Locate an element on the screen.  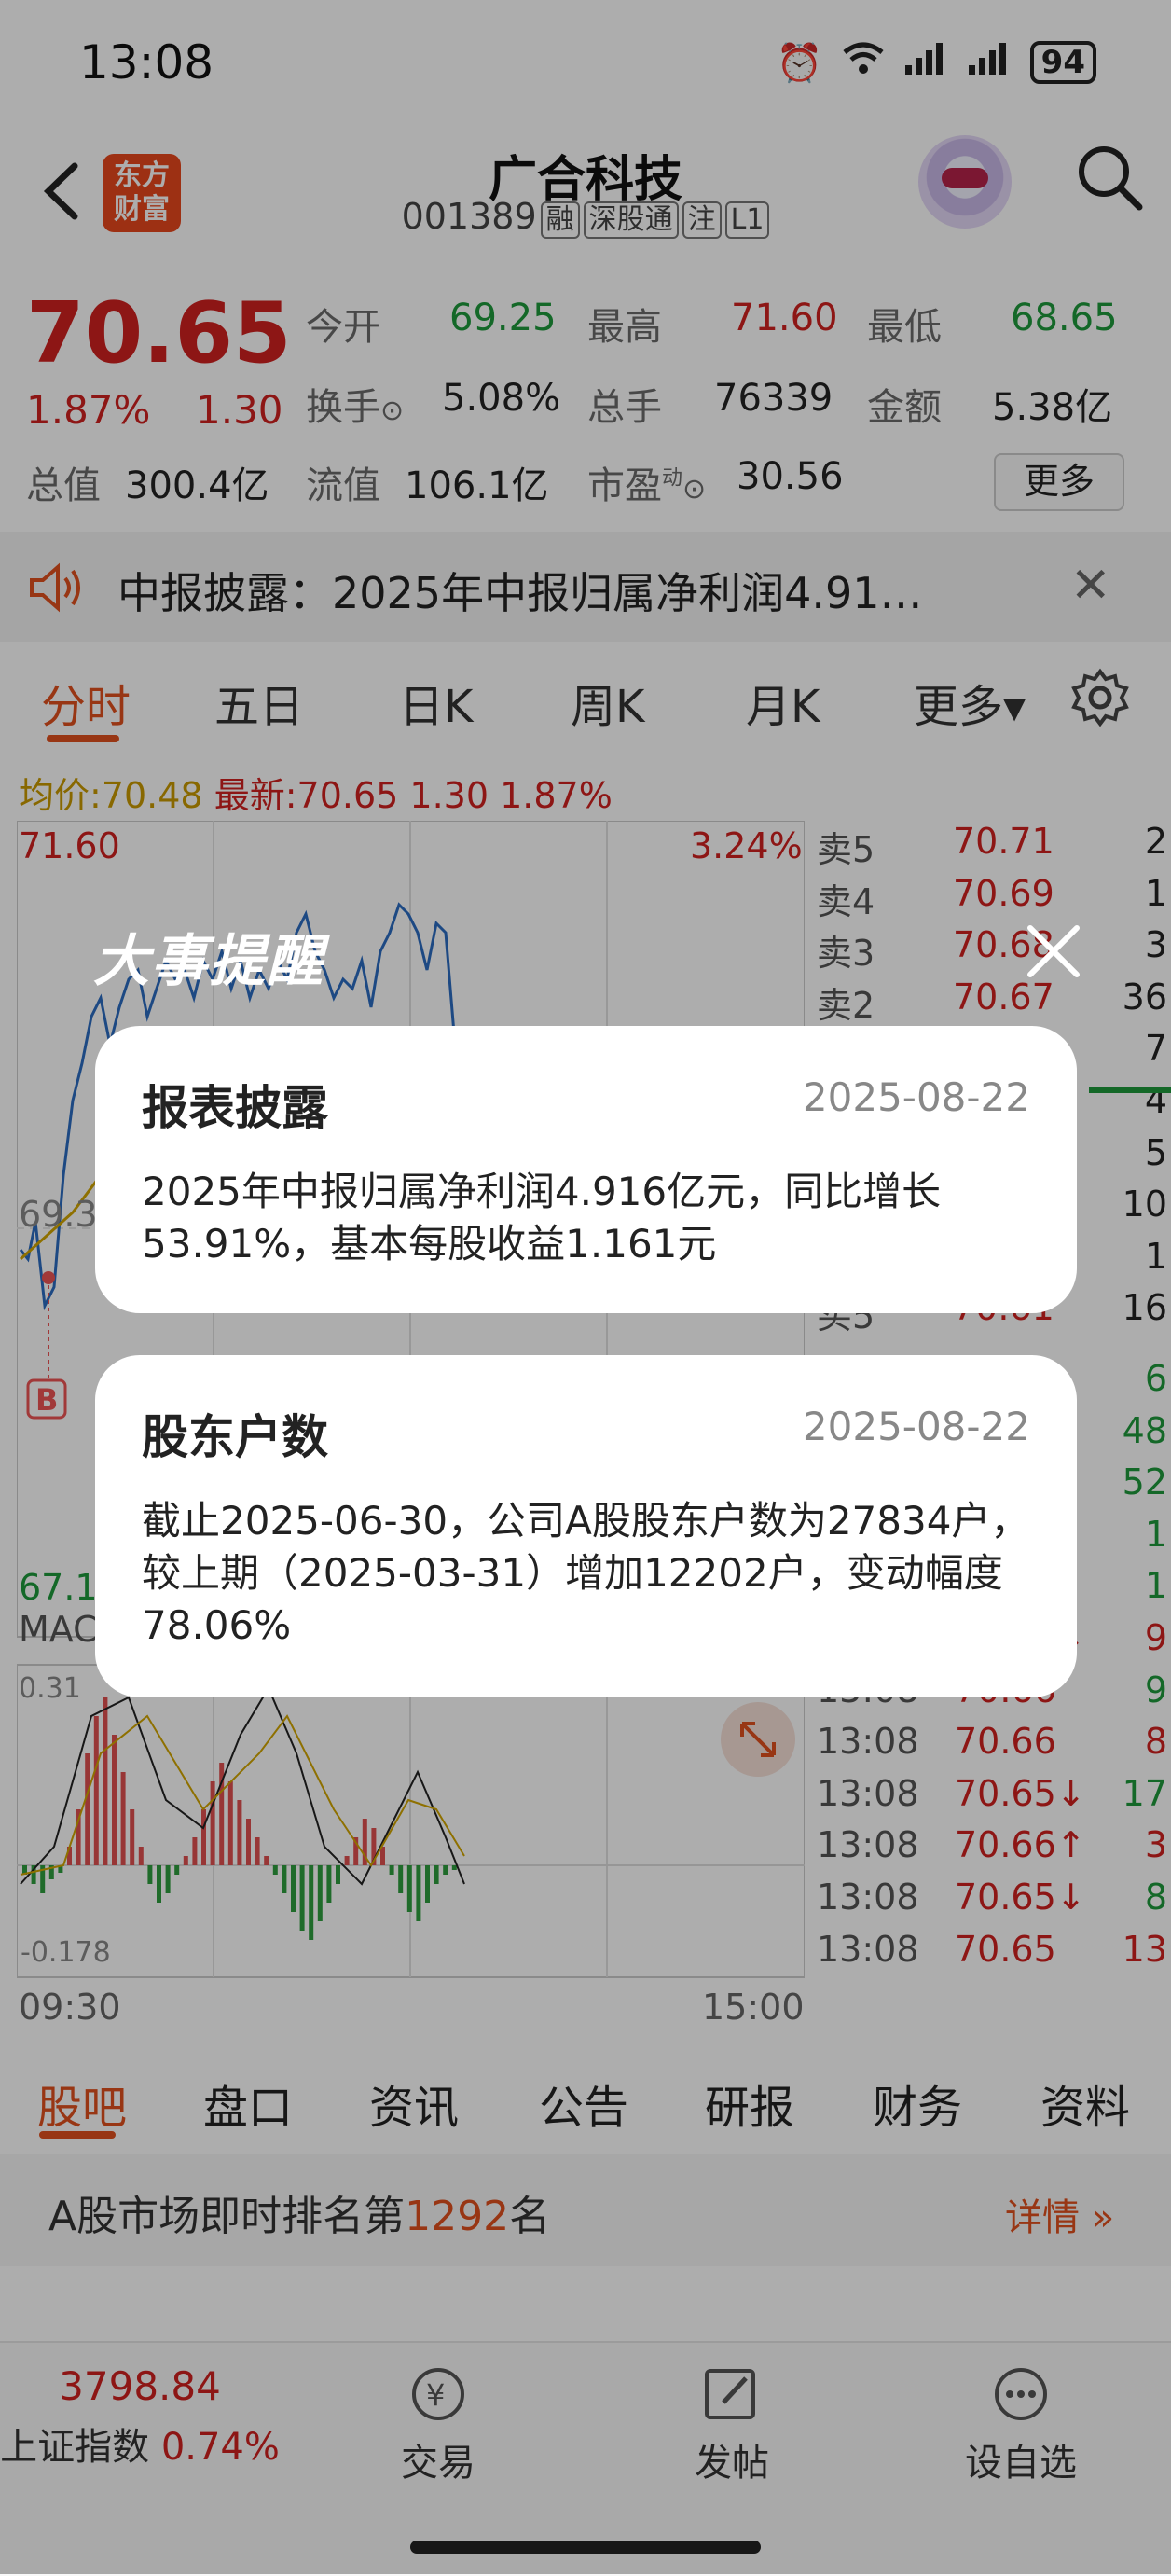
card-title: 报表披露 is located at coordinates (235, 1108).